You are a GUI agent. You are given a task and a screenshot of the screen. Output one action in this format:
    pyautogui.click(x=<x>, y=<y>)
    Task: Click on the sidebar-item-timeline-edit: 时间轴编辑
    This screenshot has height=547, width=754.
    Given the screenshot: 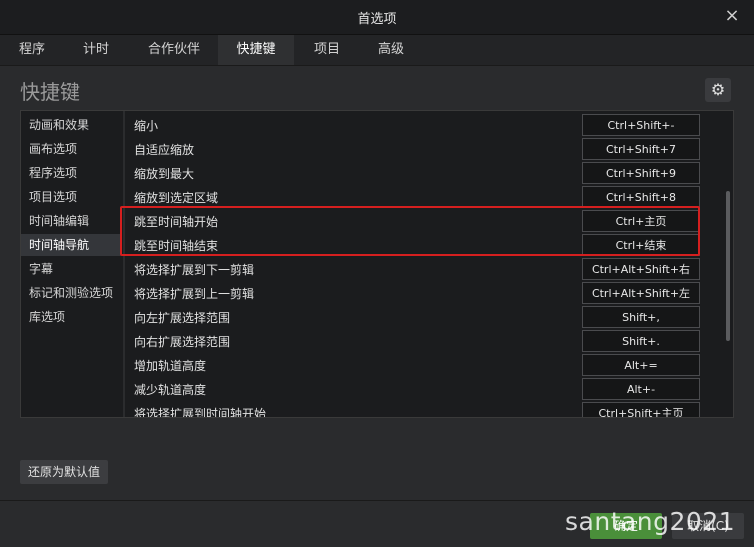 What is the action you would take?
    pyautogui.click(x=71, y=221)
    